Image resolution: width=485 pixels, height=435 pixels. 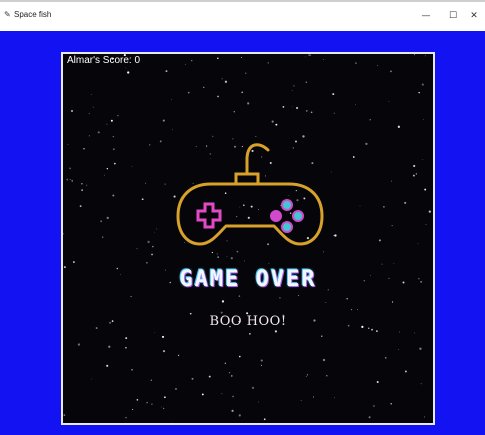 What do you see at coordinates (248, 321) in the screenshot?
I see `boo-hoo-subtitle: BOO HOO!` at bounding box center [248, 321].